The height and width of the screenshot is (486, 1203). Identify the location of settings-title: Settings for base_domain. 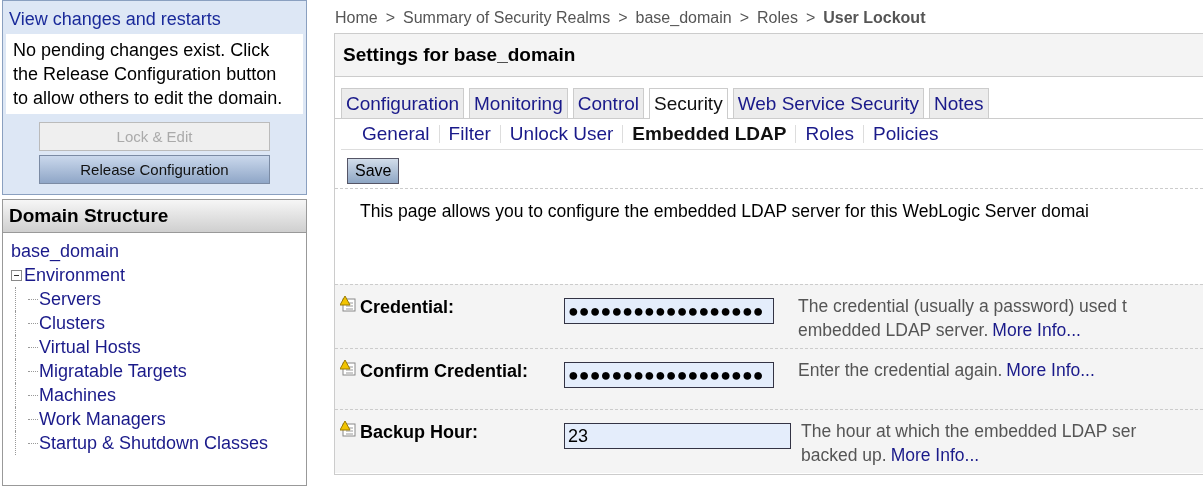
(769, 55).